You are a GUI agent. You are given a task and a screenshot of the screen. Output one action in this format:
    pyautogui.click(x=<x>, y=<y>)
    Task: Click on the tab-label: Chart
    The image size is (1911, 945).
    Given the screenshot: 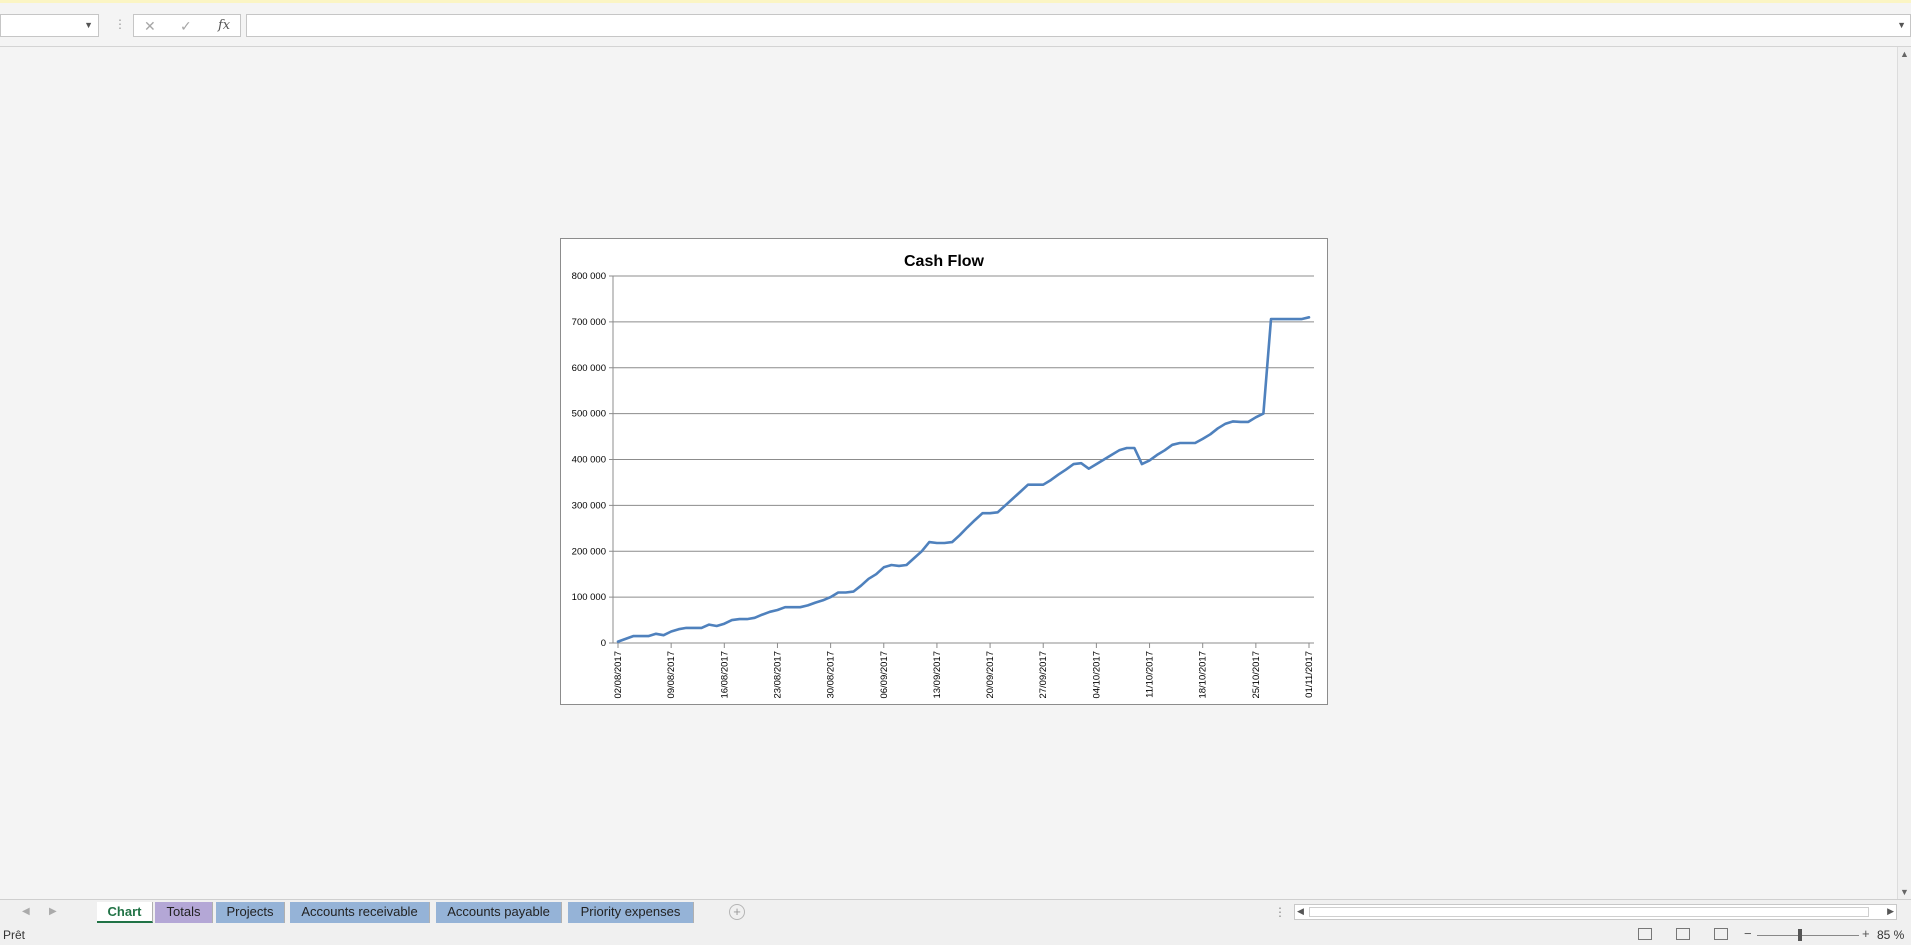 What is the action you would take?
    pyautogui.click(x=124, y=911)
    